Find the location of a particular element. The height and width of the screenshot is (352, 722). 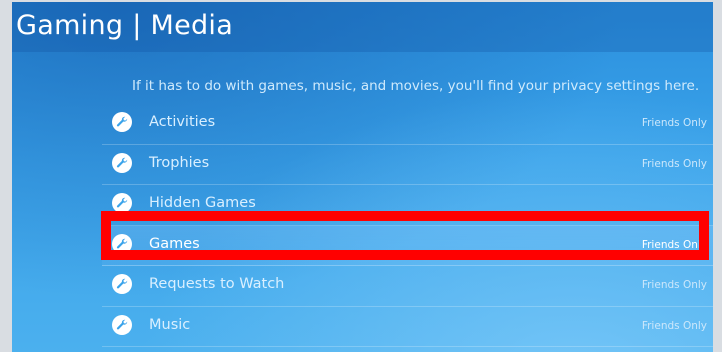

setting-label: Trophies is located at coordinates (179, 162).